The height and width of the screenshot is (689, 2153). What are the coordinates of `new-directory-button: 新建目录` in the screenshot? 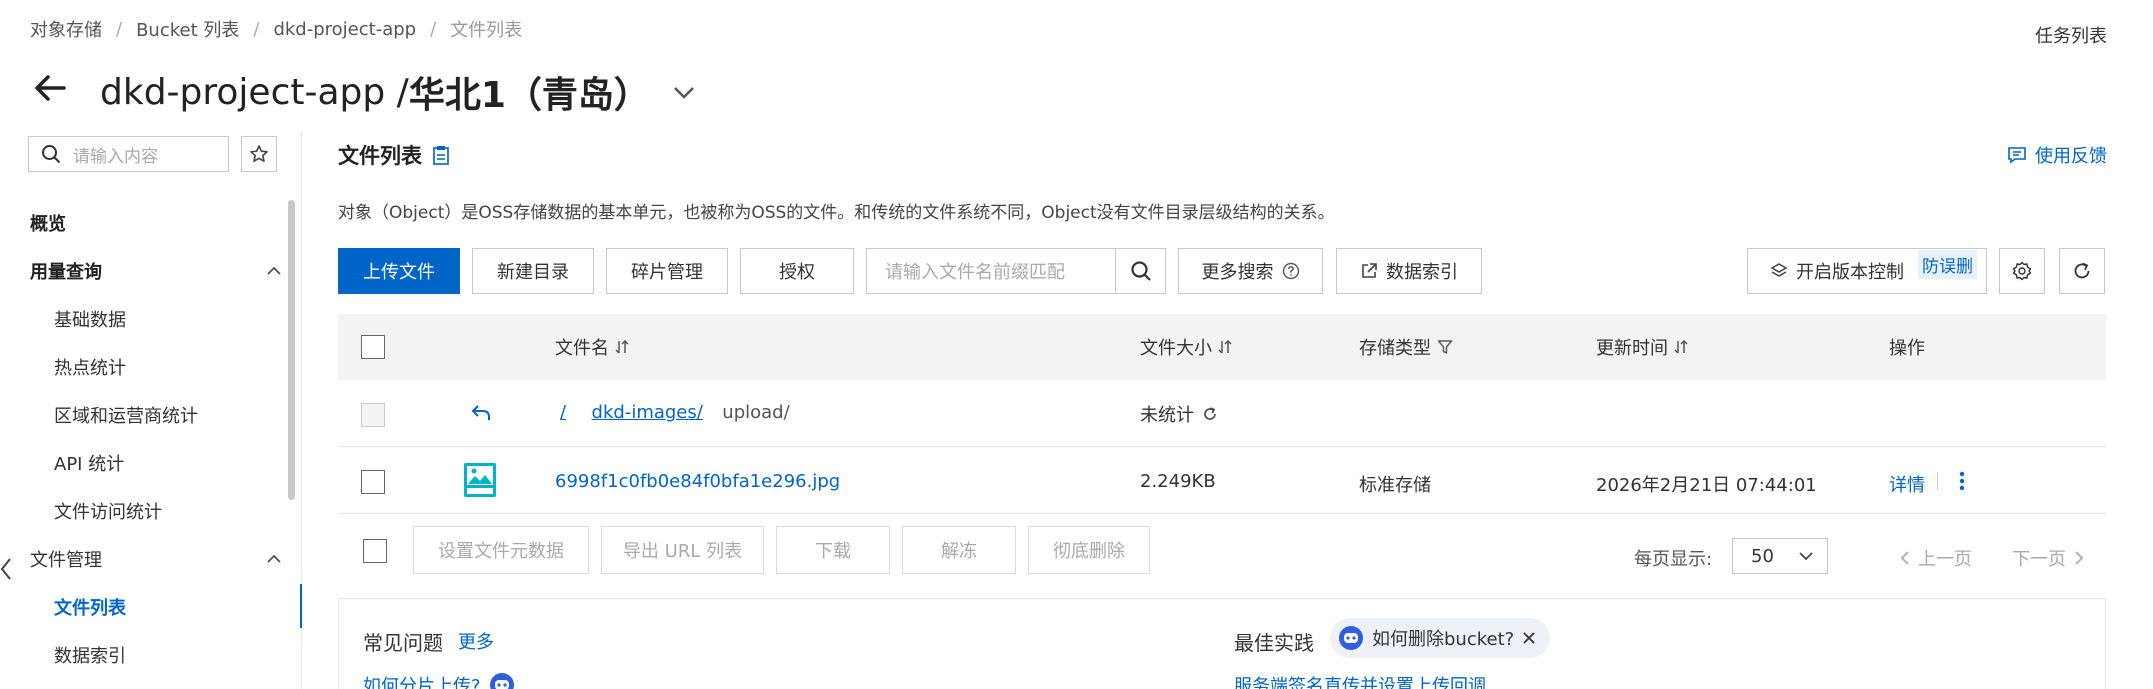 It's located at (533, 271).